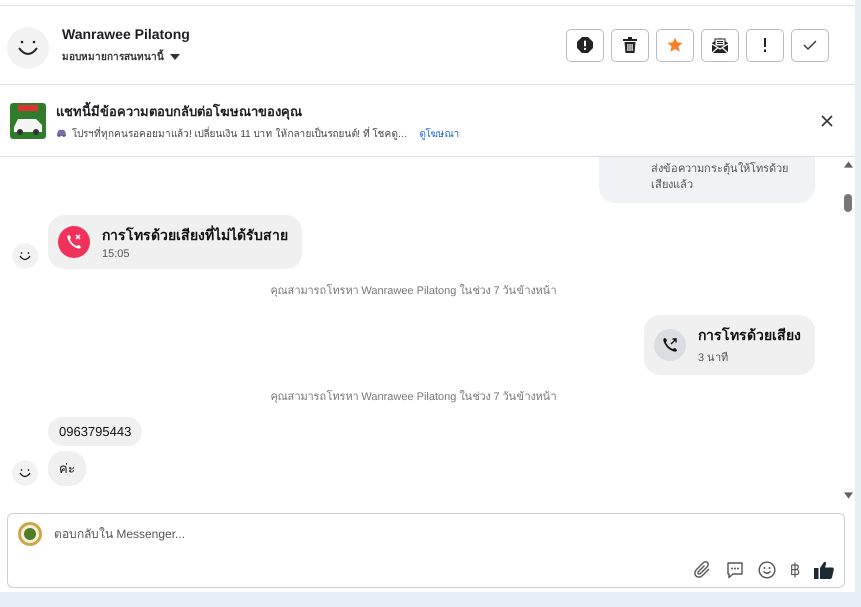 This screenshot has width=861, height=607. Describe the element at coordinates (195, 234) in the screenshot. I see `call-title: การโทรด้วยเสียงที่ไม่ได้รับสาย` at that location.